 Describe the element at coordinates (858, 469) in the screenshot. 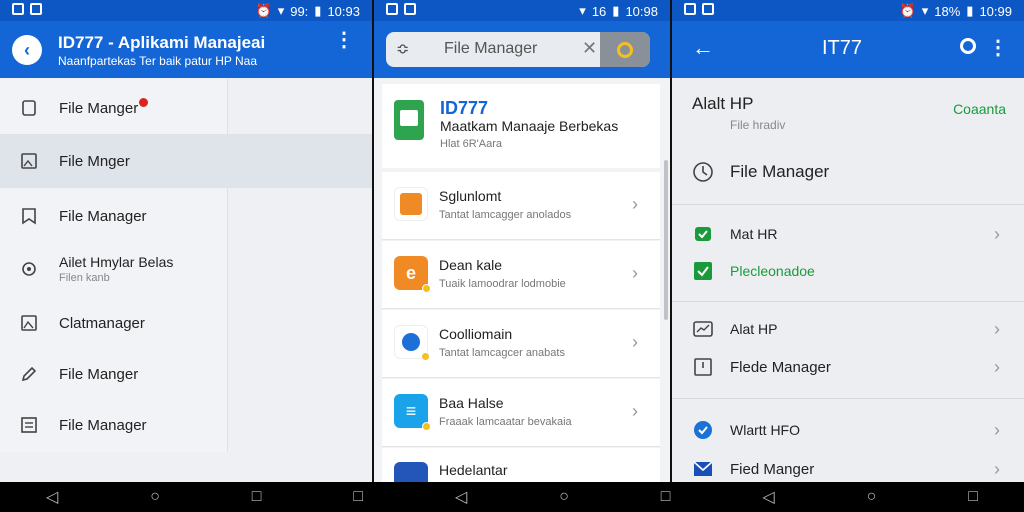

I see `settings-row: Fied Manger ›` at that location.